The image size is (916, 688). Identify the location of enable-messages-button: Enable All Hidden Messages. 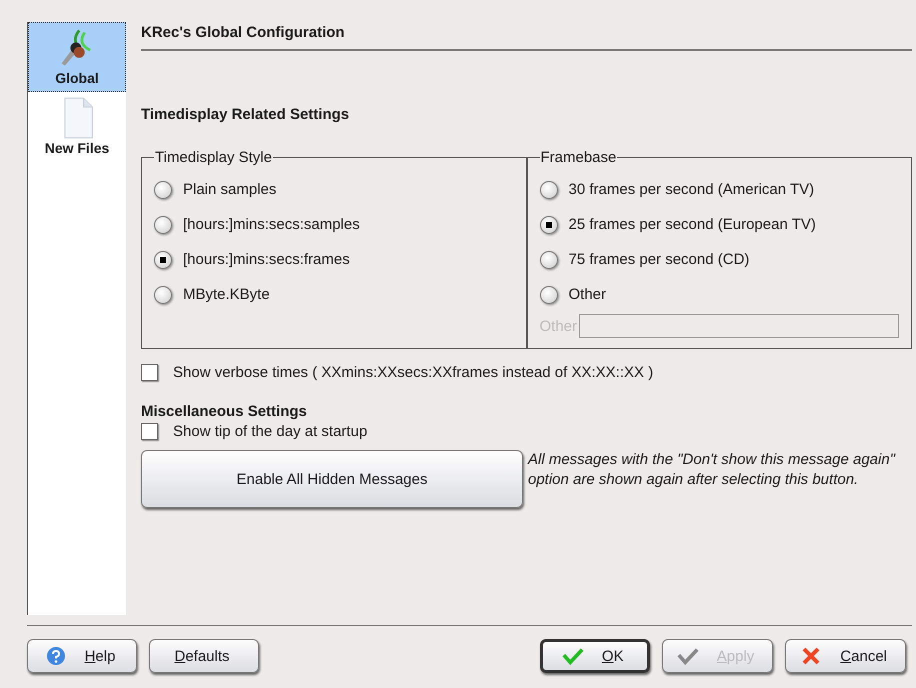
(332, 479).